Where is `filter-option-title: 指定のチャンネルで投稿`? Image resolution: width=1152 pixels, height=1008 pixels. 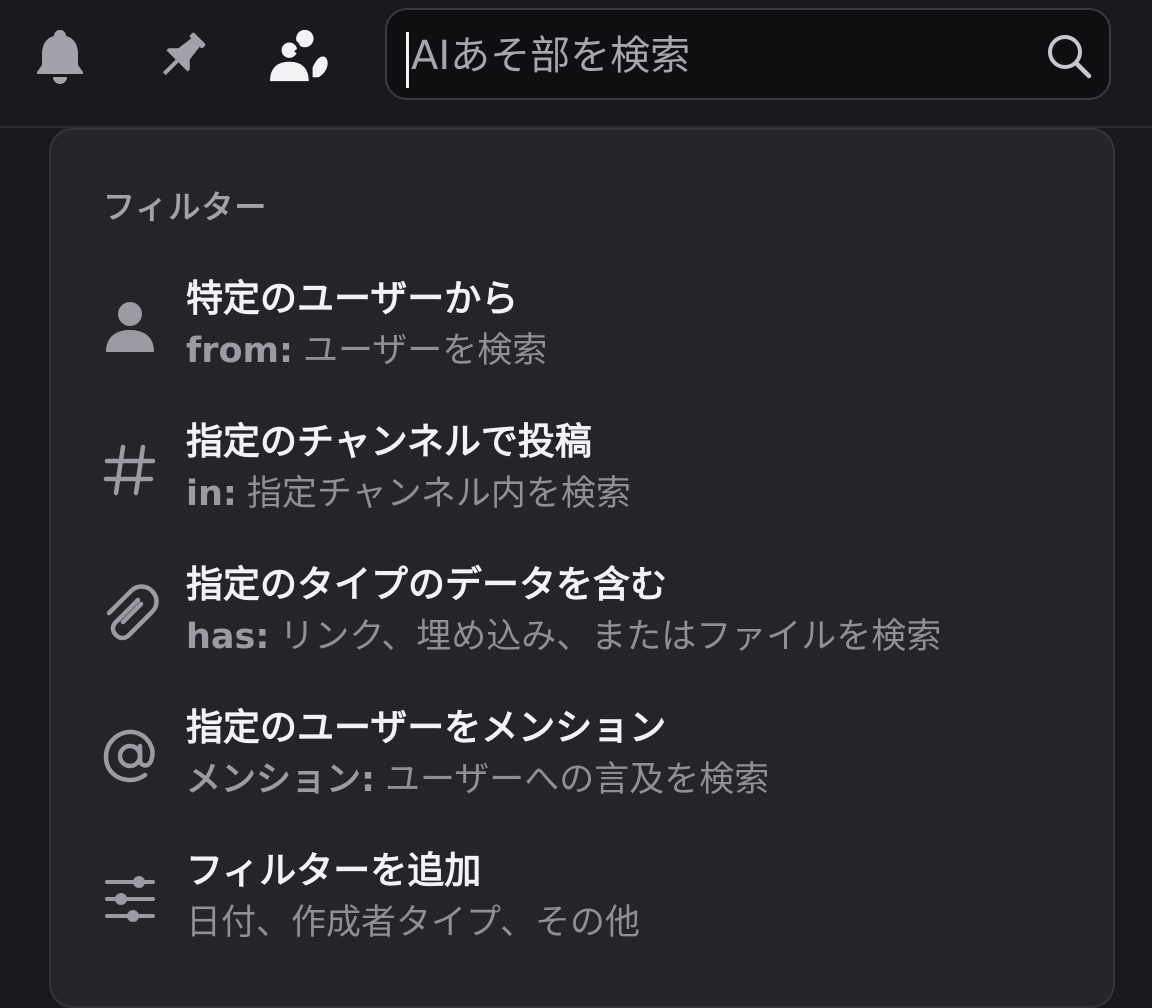 filter-option-title: 指定のチャンネルで投稿 is located at coordinates (389, 441).